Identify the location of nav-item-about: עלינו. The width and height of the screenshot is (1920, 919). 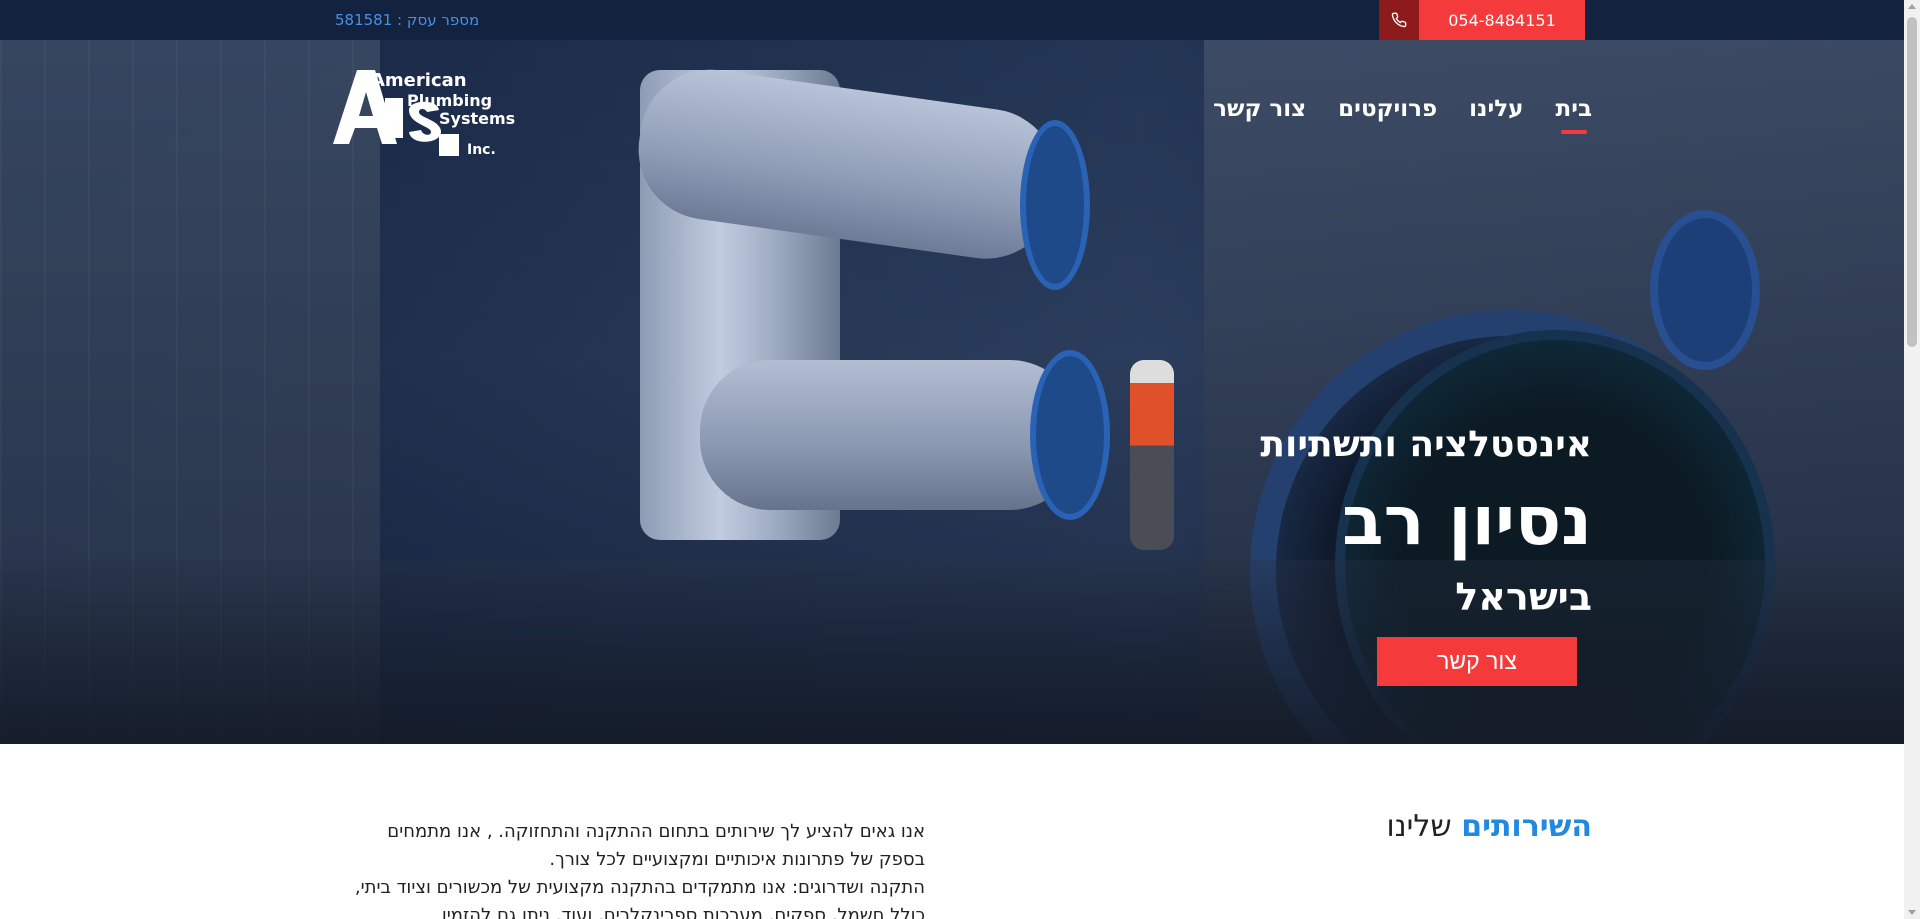
(1496, 109).